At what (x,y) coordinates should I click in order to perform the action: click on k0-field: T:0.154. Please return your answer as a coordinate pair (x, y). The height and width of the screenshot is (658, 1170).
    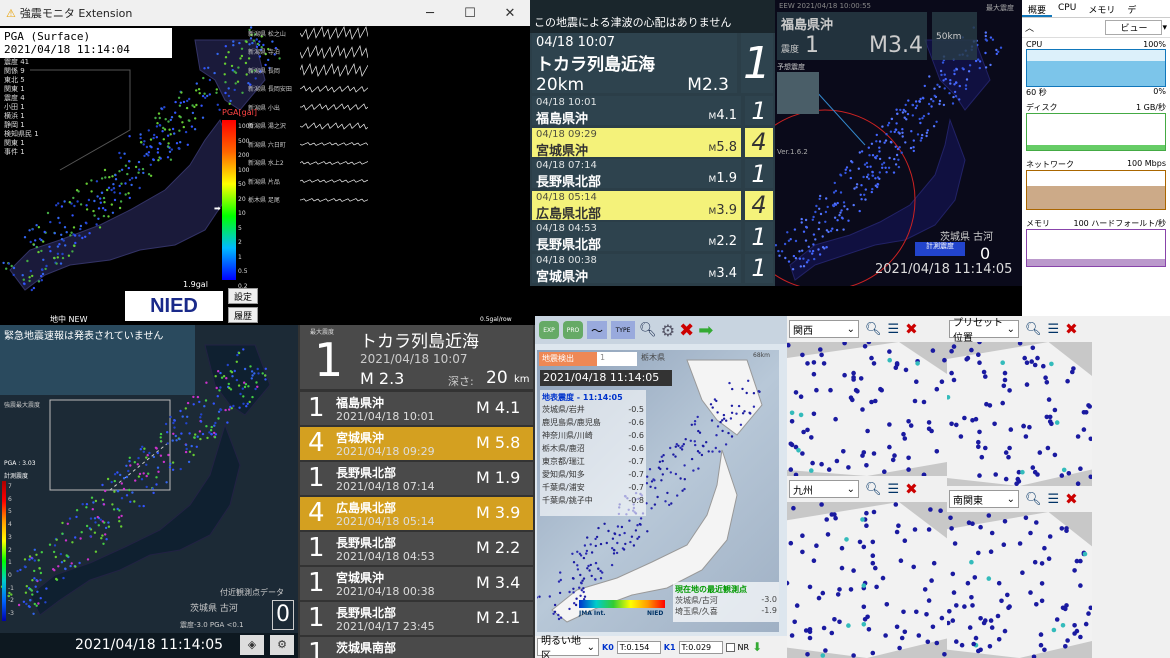
    Looking at the image, I should click on (638, 647).